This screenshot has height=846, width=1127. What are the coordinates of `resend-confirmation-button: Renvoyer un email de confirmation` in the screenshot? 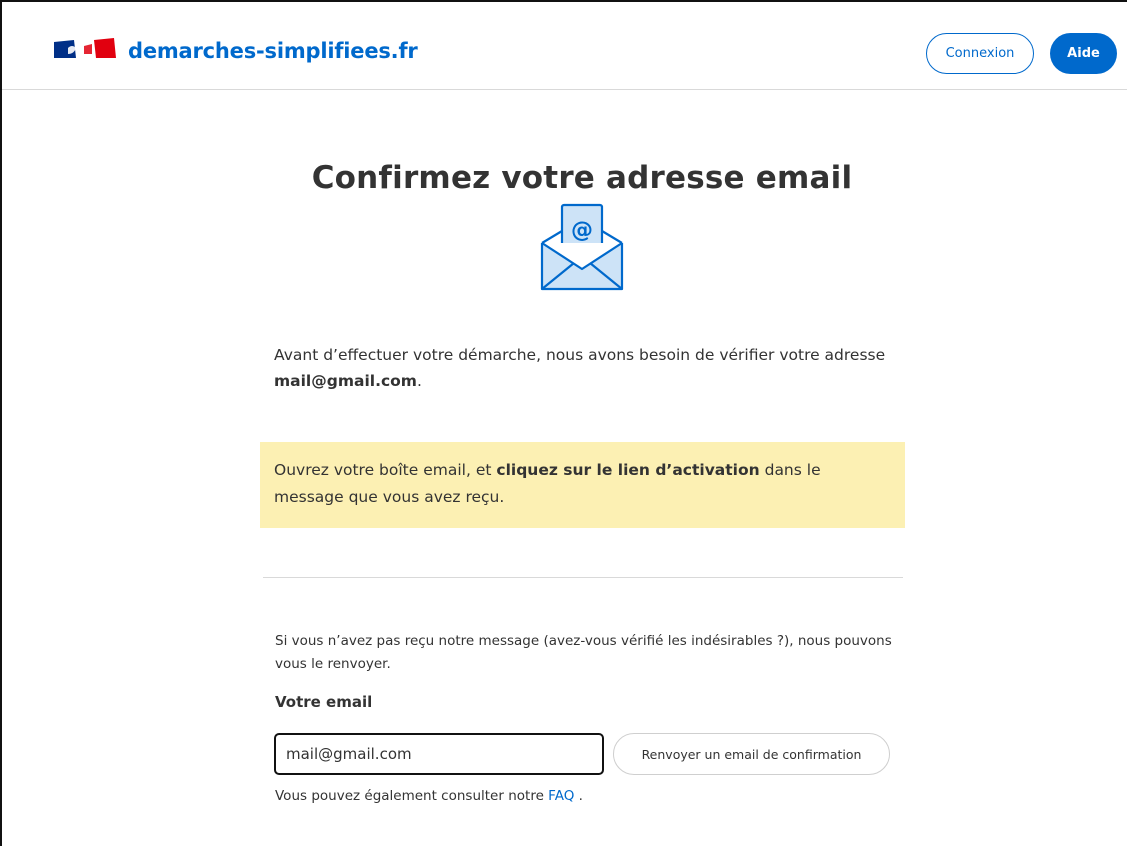 It's located at (751, 754).